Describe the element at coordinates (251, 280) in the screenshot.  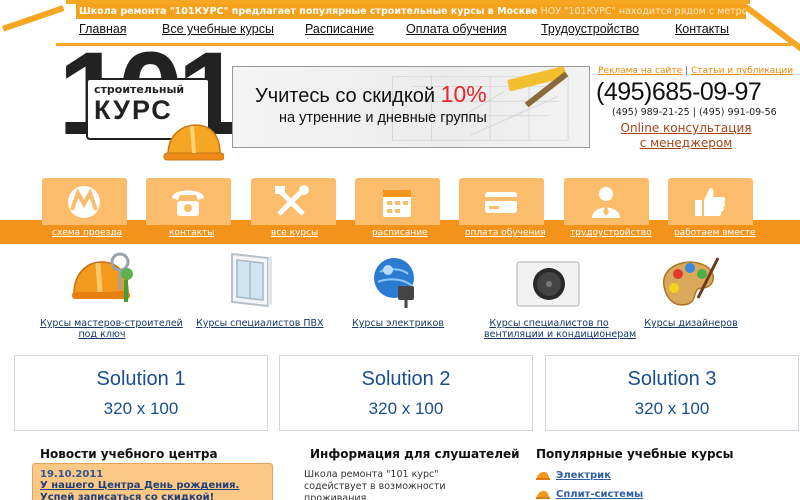
I see `window-icon` at that location.